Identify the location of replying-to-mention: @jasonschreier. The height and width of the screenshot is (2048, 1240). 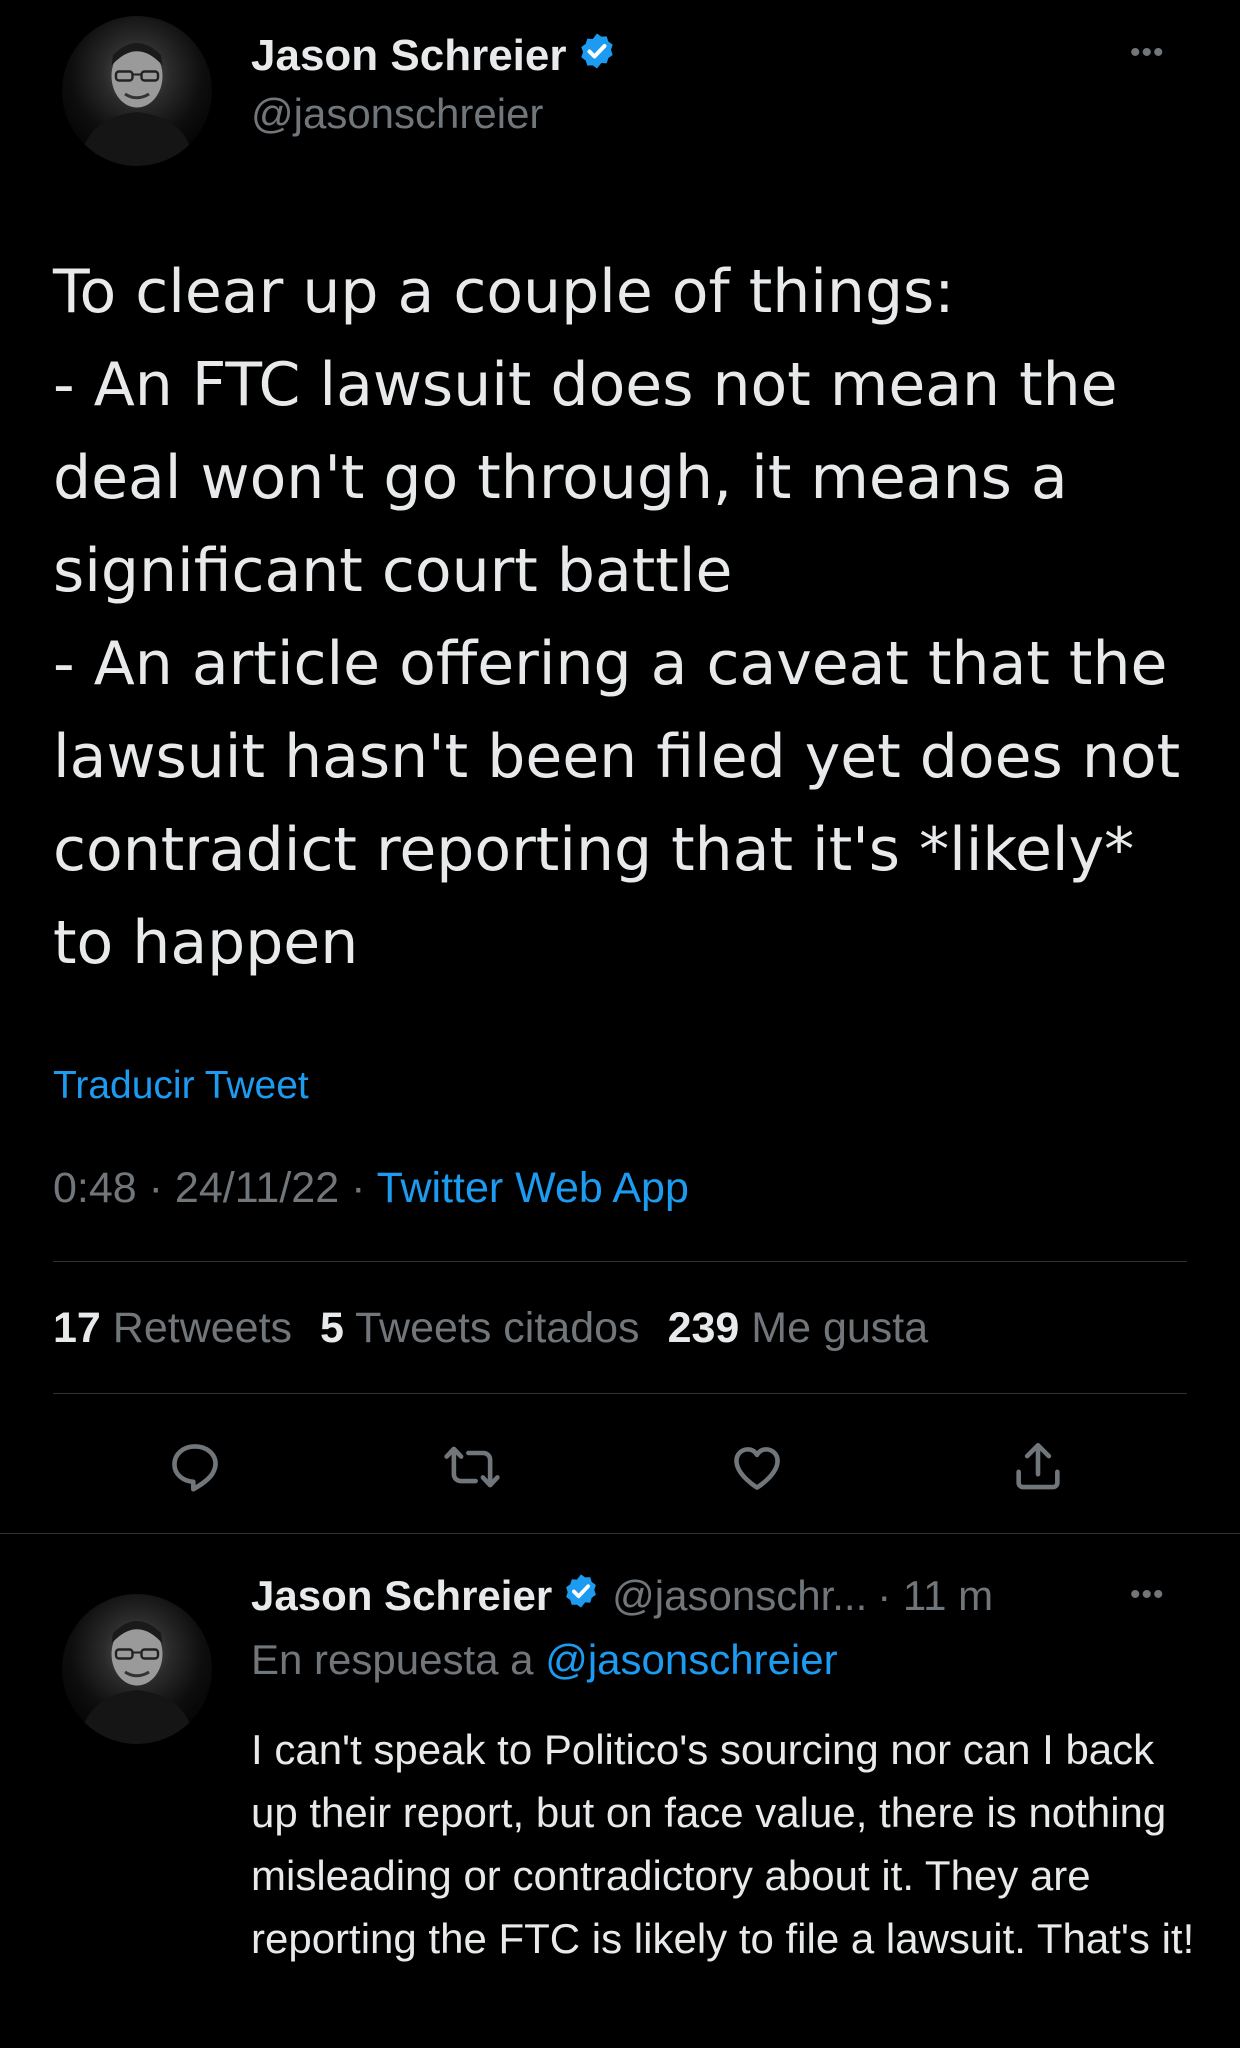
(691, 1659).